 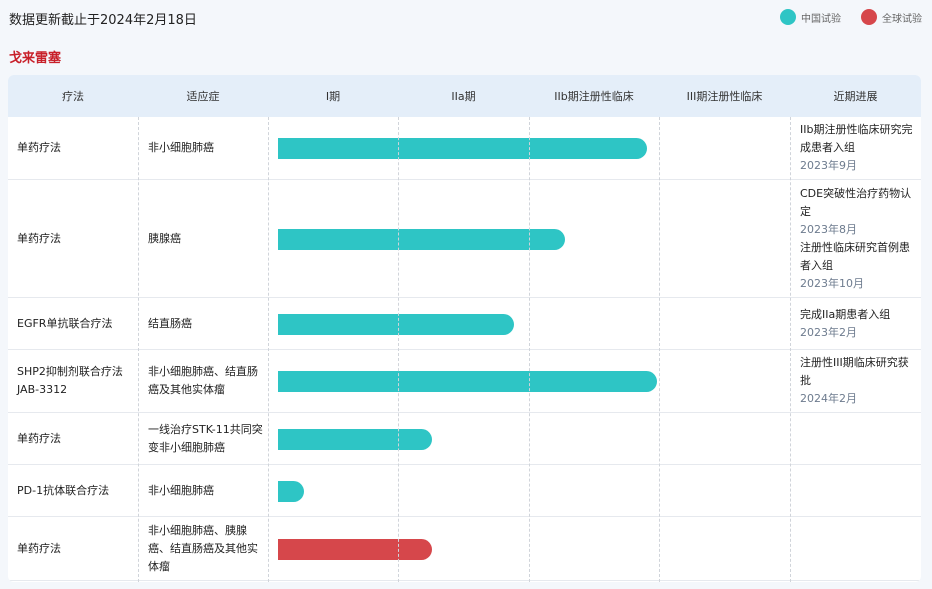 I want to click on recent-progress-cell: IIb期注册性临床研究完成患者入组 2023年9月, so click(x=859, y=148).